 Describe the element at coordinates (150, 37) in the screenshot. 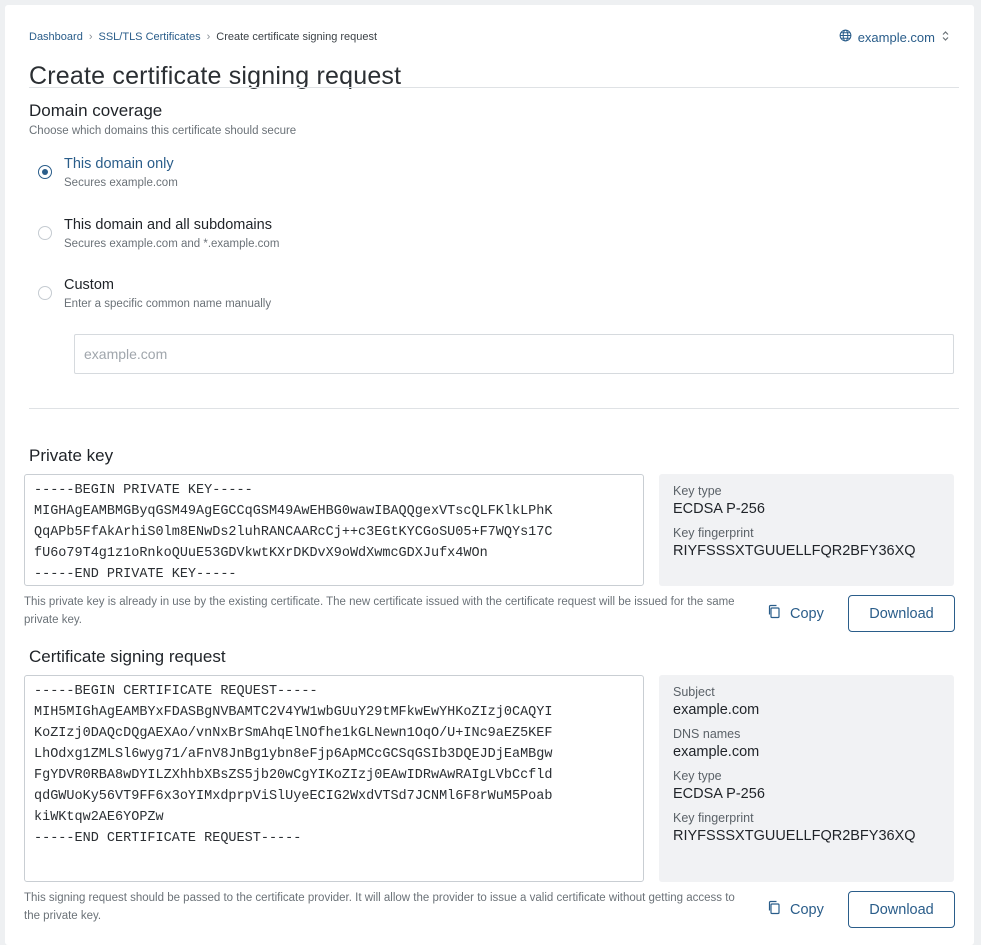

I see `breadcrumb-ssl-certificates: SSL/TLS Certificates` at that location.